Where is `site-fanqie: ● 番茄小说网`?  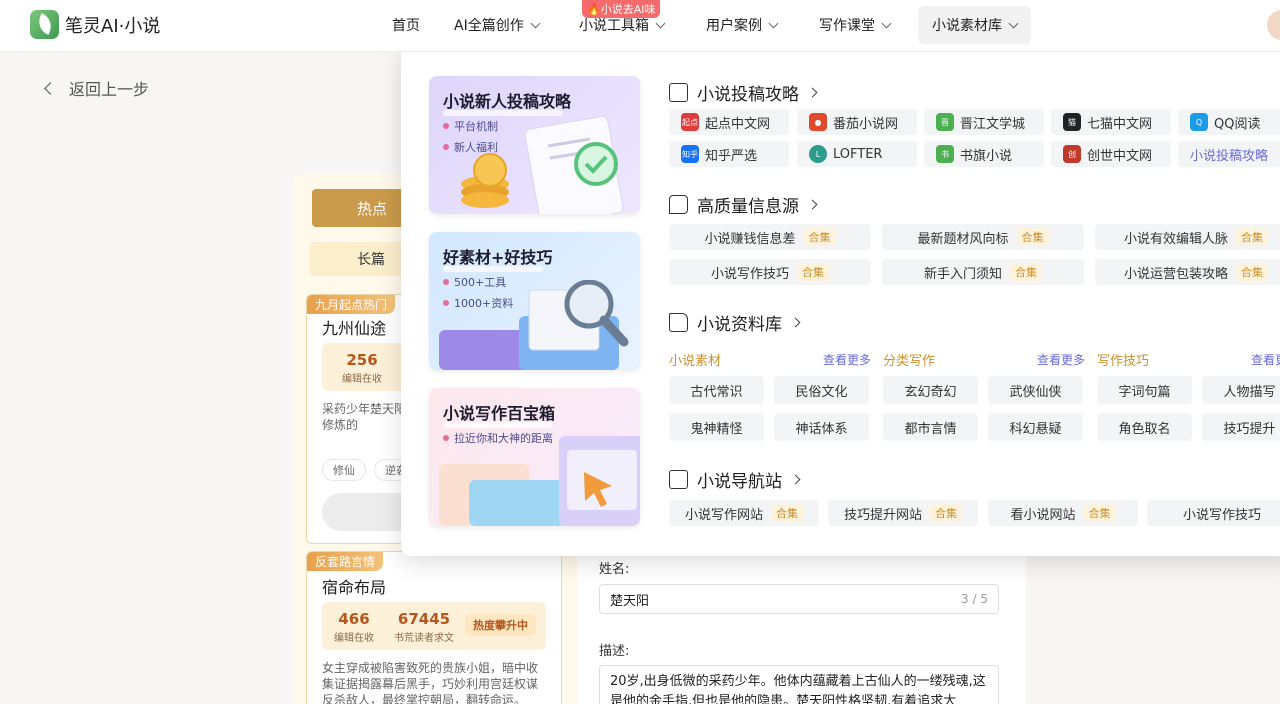
site-fanqie: ● 番茄小说网 is located at coordinates (857, 122).